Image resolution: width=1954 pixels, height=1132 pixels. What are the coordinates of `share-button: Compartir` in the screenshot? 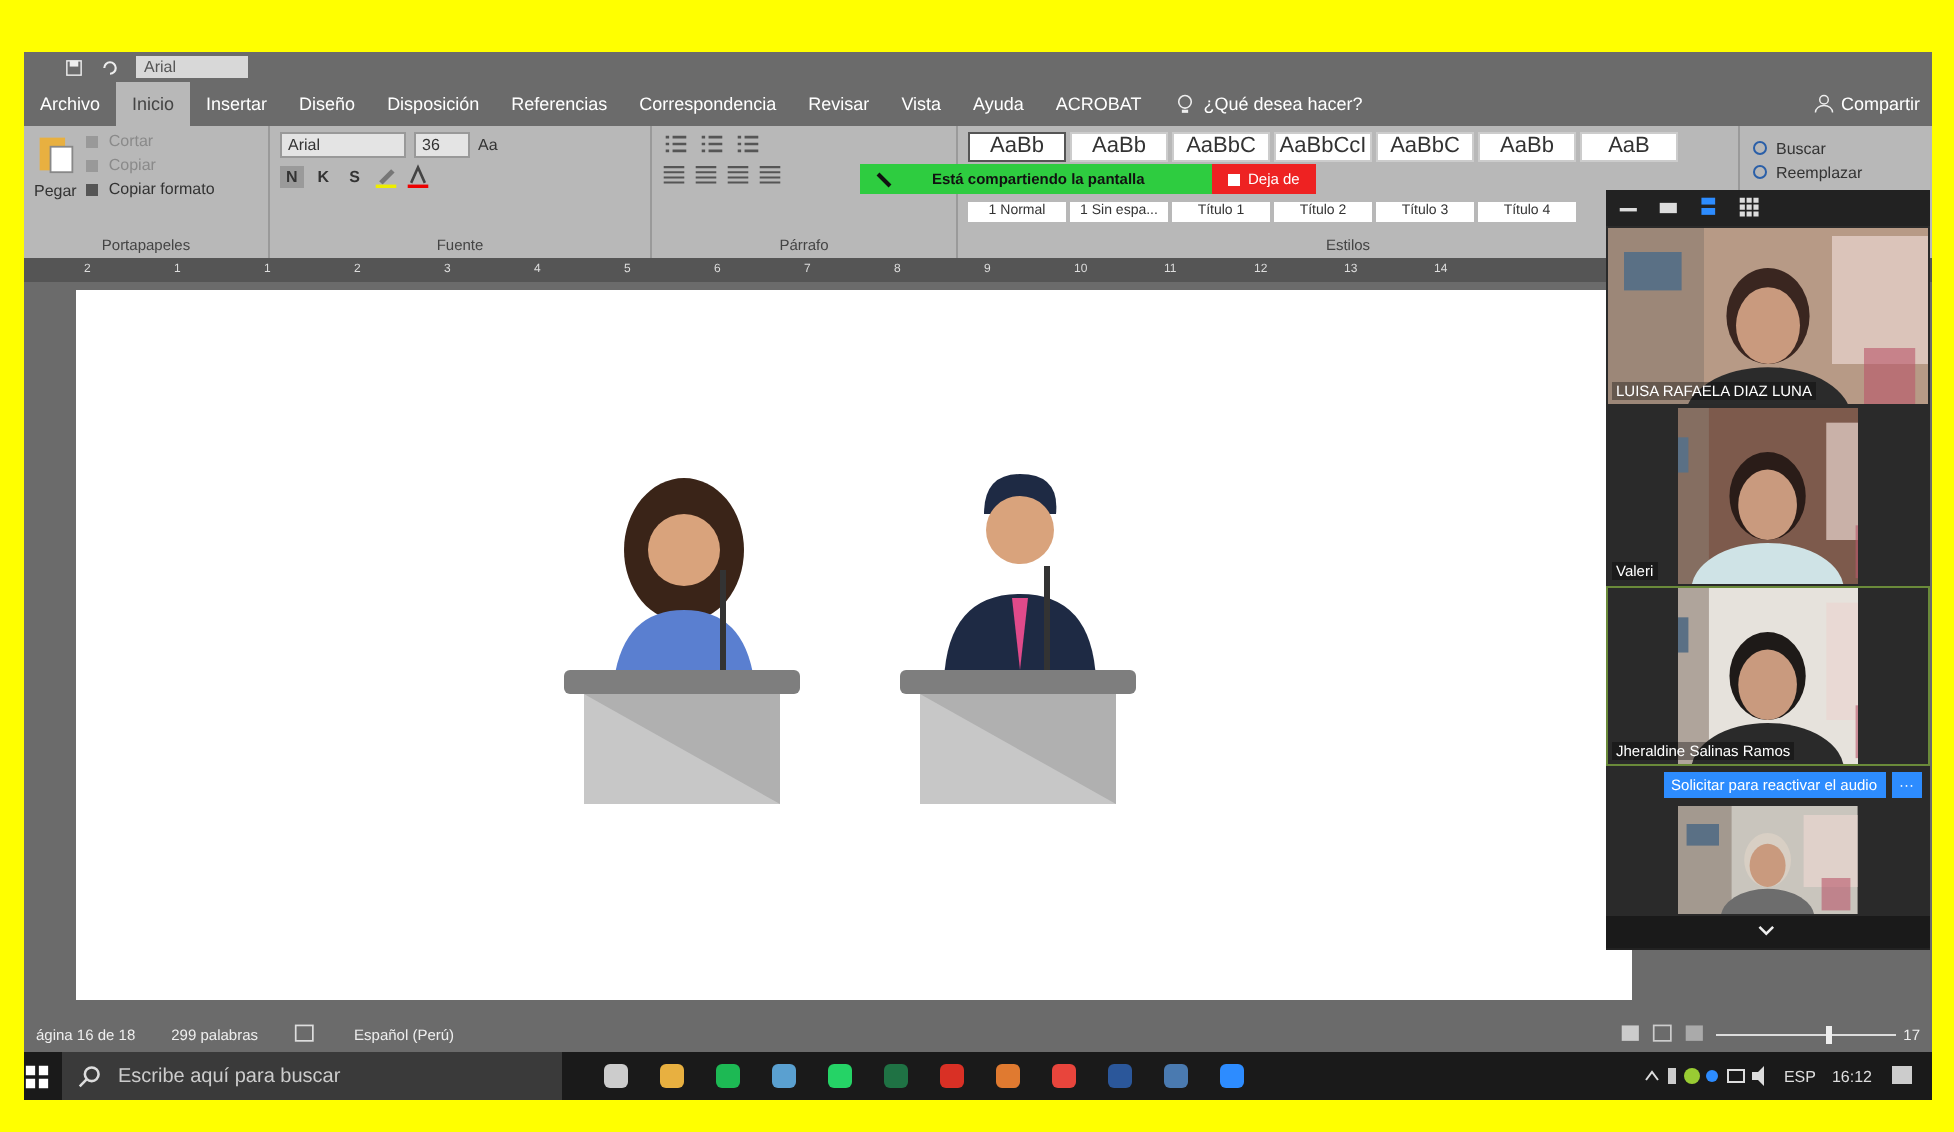 It's located at (1865, 104).